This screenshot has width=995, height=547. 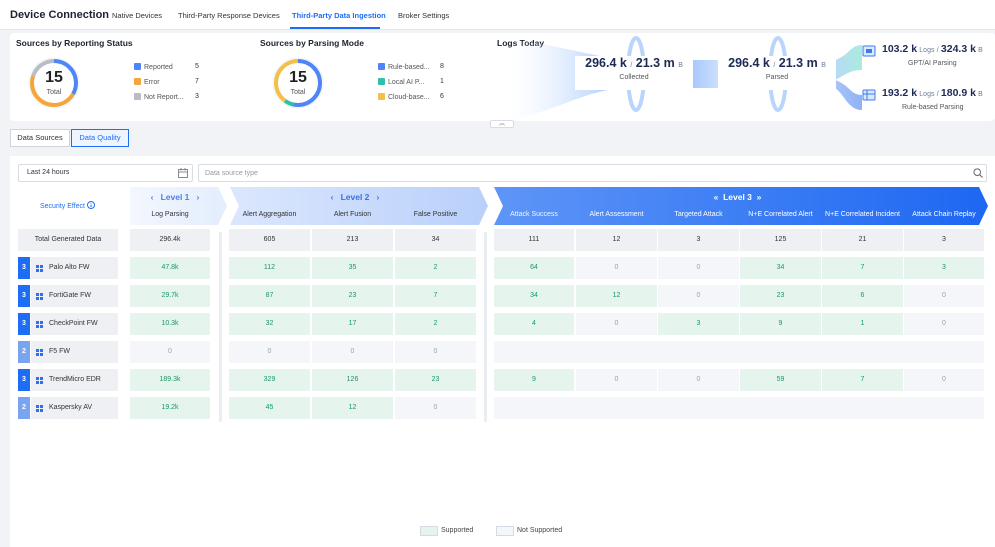 I want to click on table-cell: 2, so click(x=435, y=268).